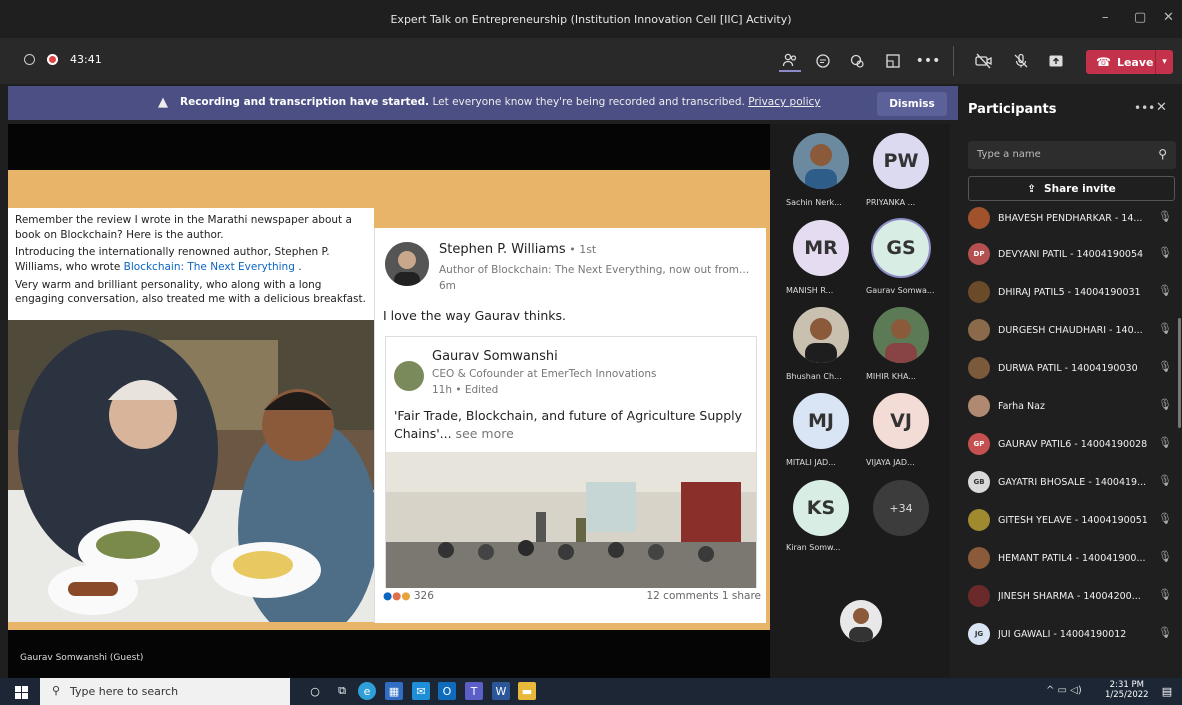 This screenshot has height=705, width=1182. Describe the element at coordinates (821, 508) in the screenshot. I see `participant-tile-8: KS` at that location.